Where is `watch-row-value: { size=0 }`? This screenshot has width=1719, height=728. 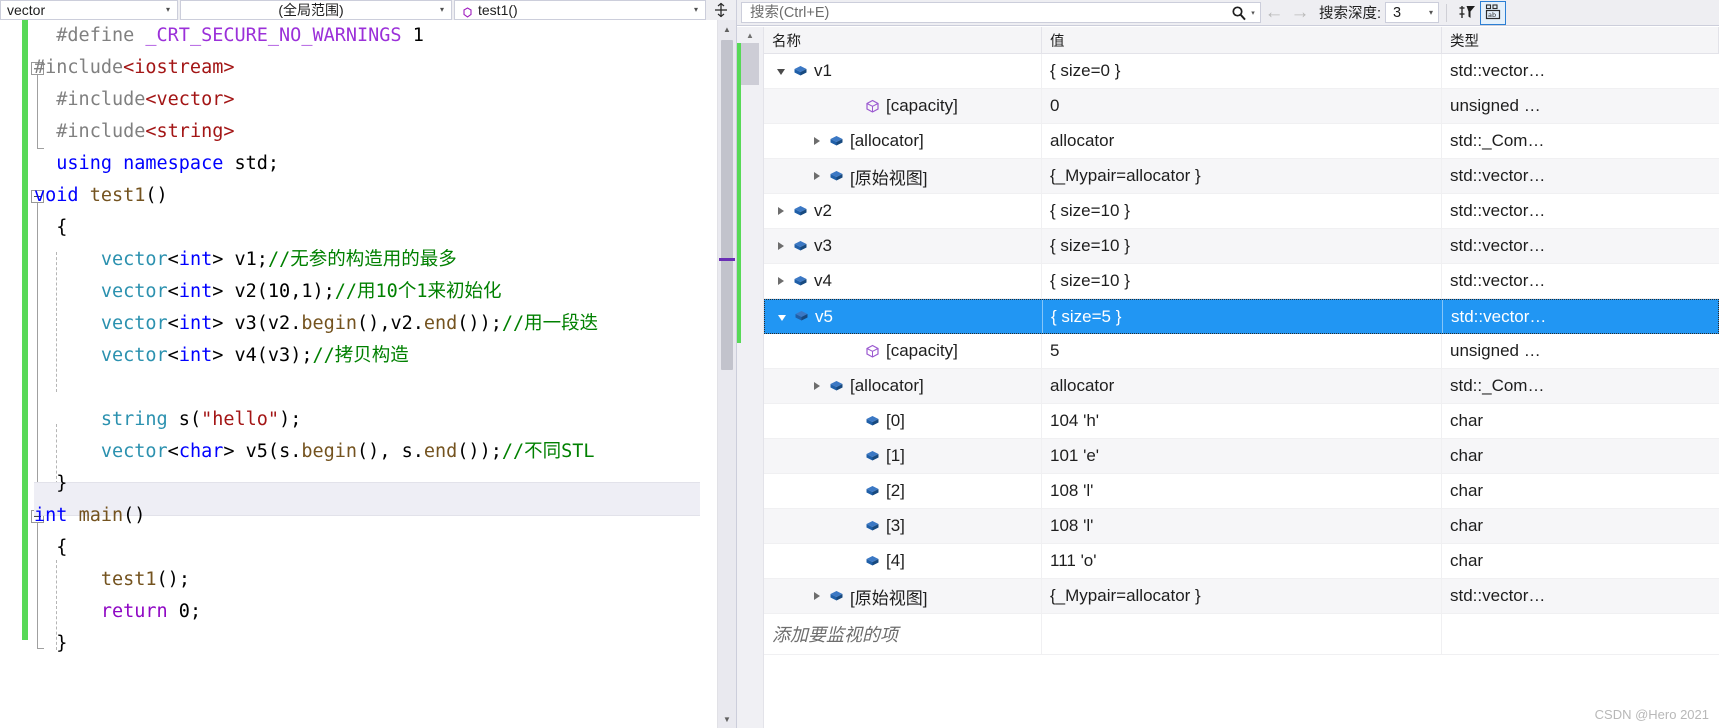 watch-row-value: { size=0 } is located at coordinates (1242, 71).